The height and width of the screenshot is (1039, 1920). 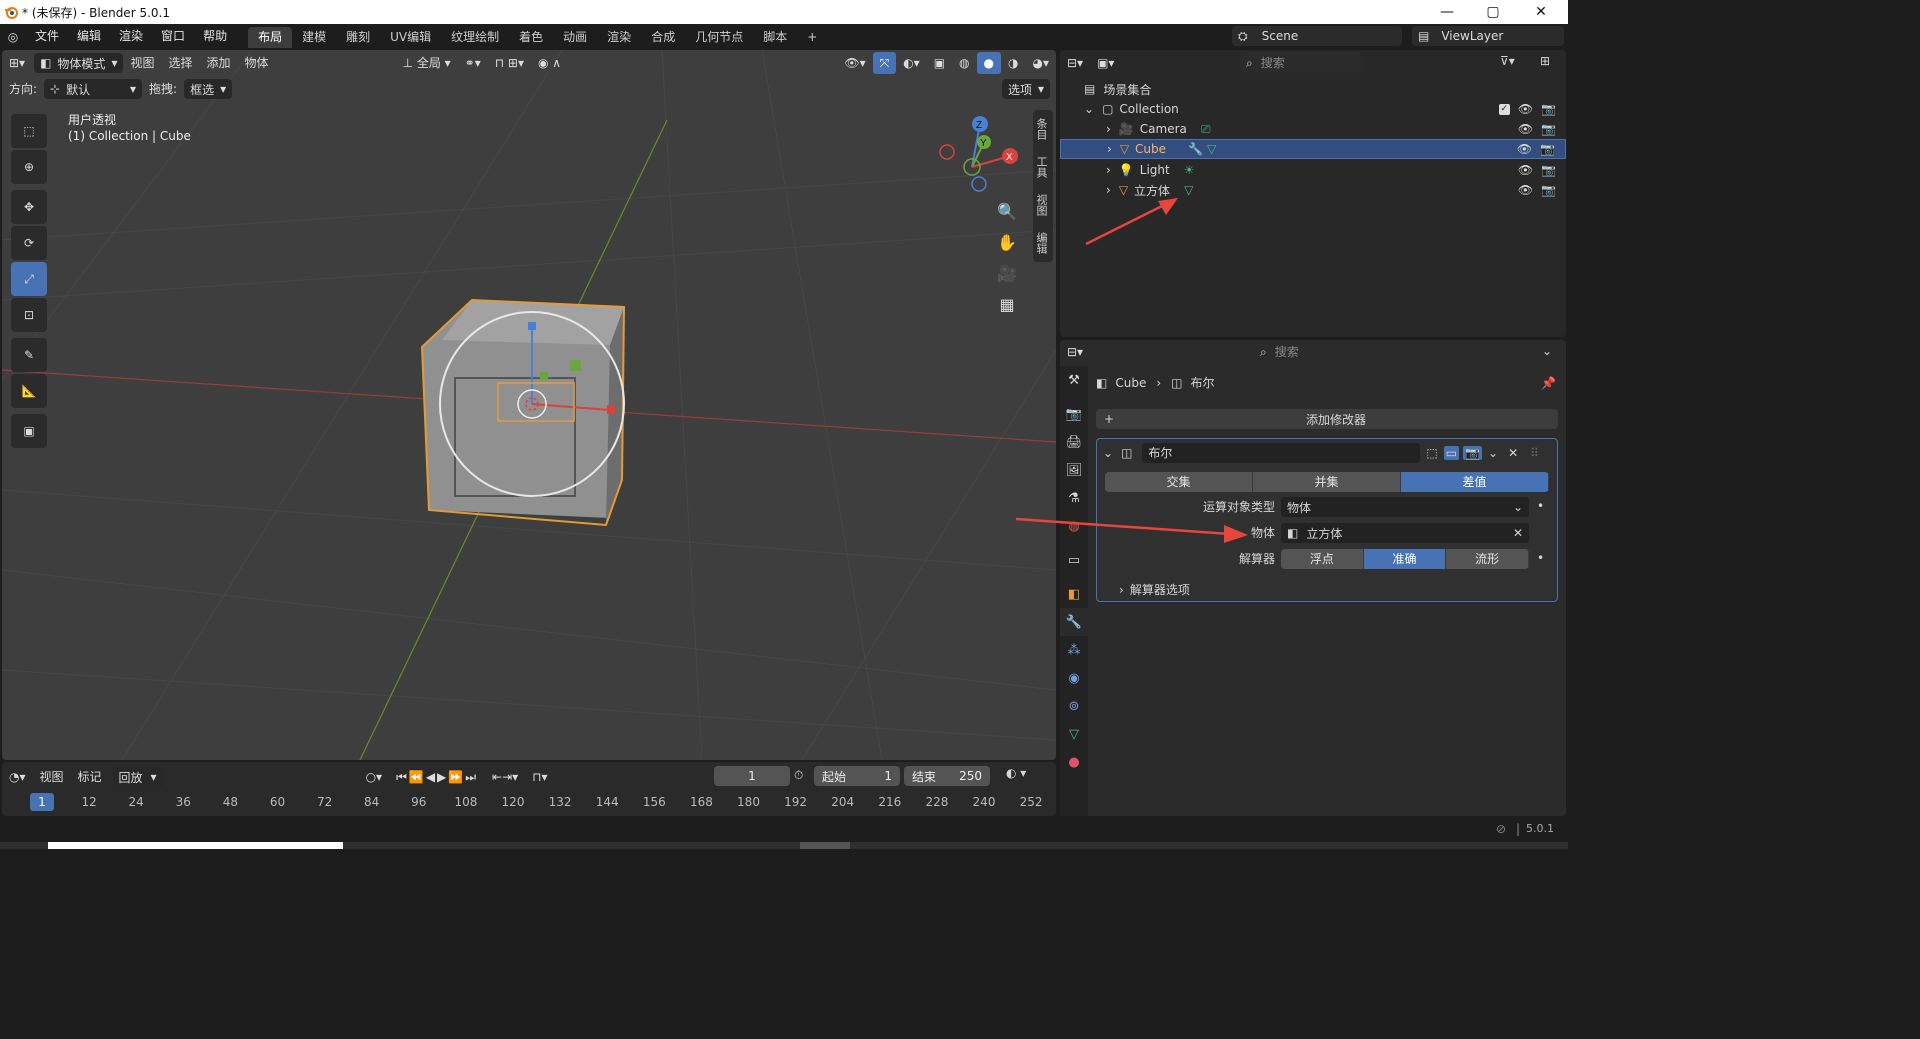 What do you see at coordinates (13, 37) in the screenshot?
I see `blender-menu-icon: ◎` at bounding box center [13, 37].